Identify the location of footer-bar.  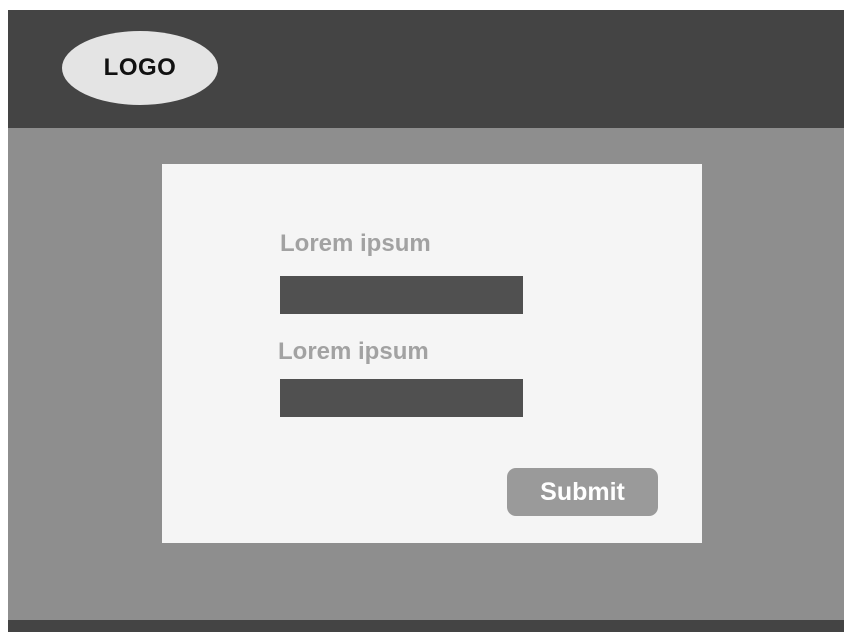
(426, 626).